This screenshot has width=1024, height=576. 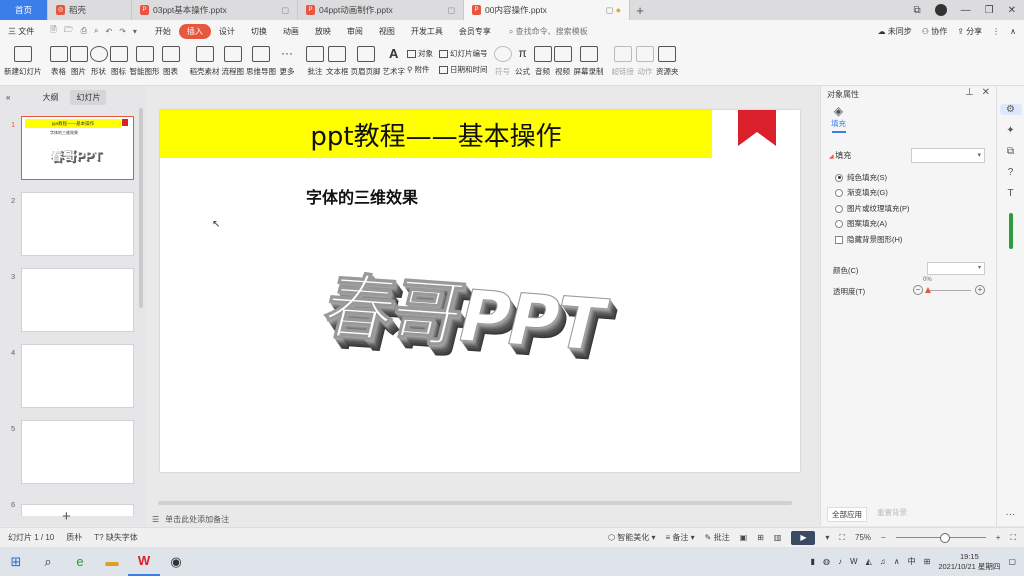 What do you see at coordinates (475, 503) in the screenshot?
I see `scrollbar-thumb` at bounding box center [475, 503].